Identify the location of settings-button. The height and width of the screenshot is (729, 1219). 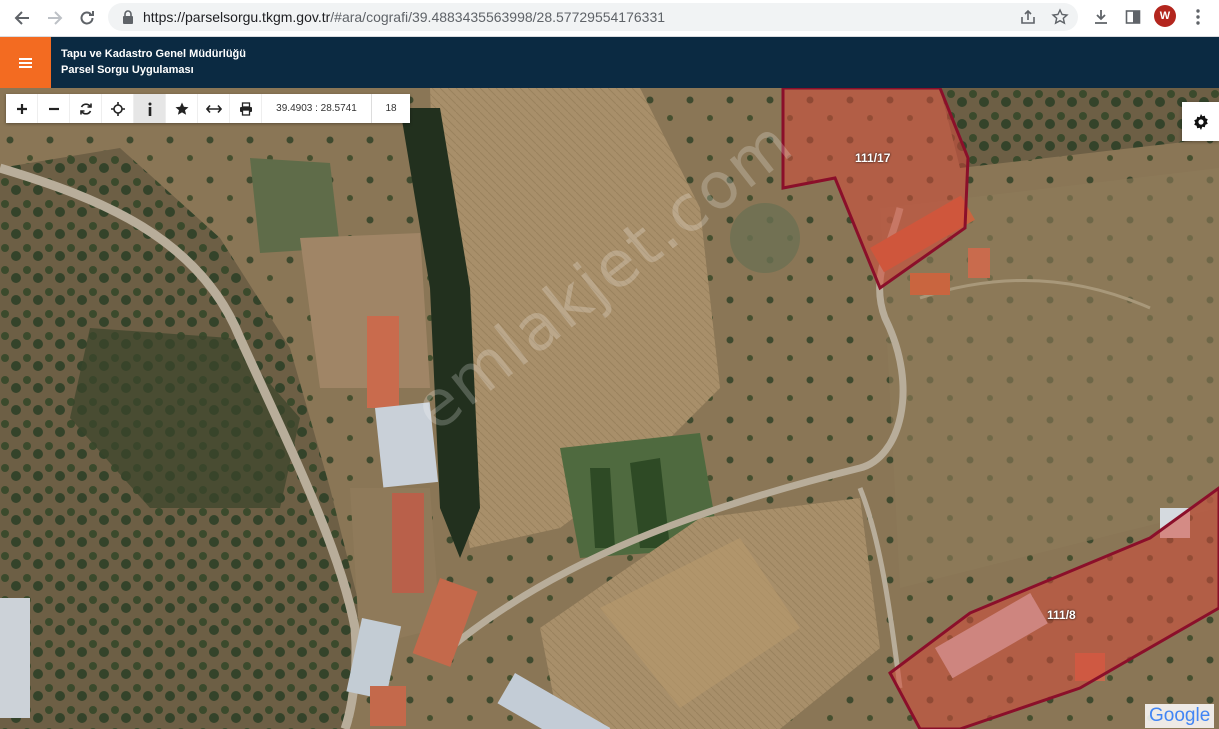
(1200, 121).